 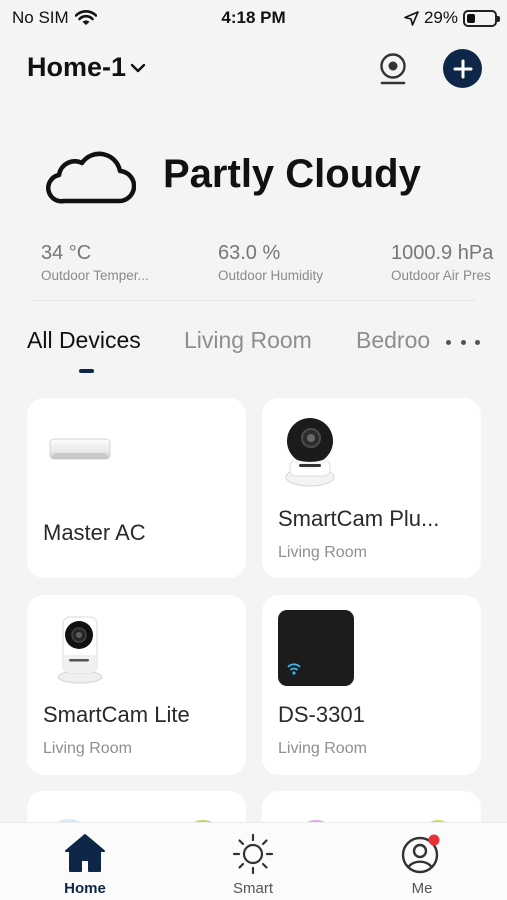 I want to click on stat-humidity: 63.0 % Outdoor Humidity, so click(x=293, y=262).